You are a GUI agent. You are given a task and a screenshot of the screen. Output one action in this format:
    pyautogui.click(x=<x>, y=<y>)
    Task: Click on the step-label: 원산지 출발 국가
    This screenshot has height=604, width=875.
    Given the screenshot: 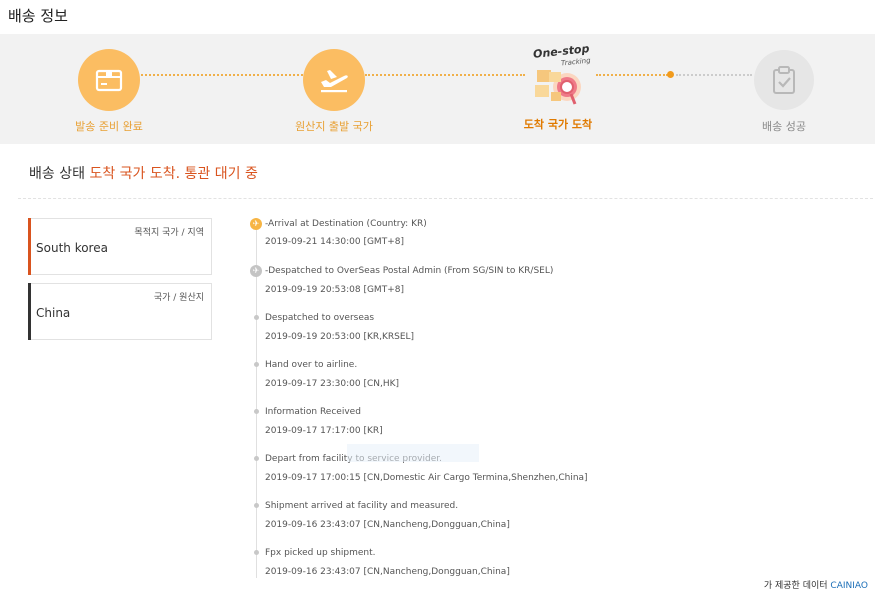 What is the action you would take?
    pyautogui.click(x=334, y=126)
    